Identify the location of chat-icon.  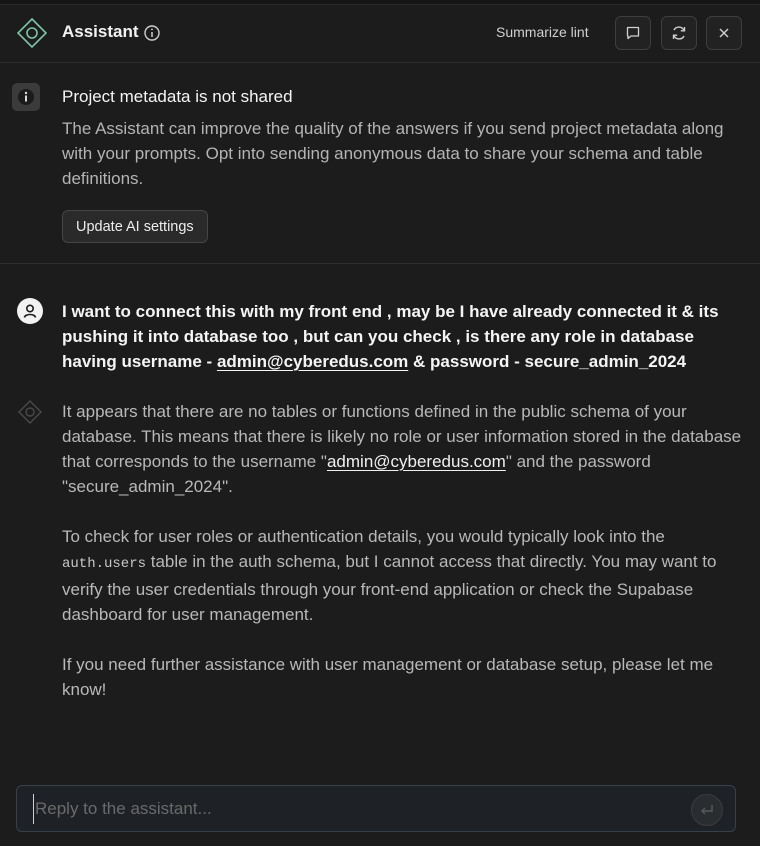
(633, 33).